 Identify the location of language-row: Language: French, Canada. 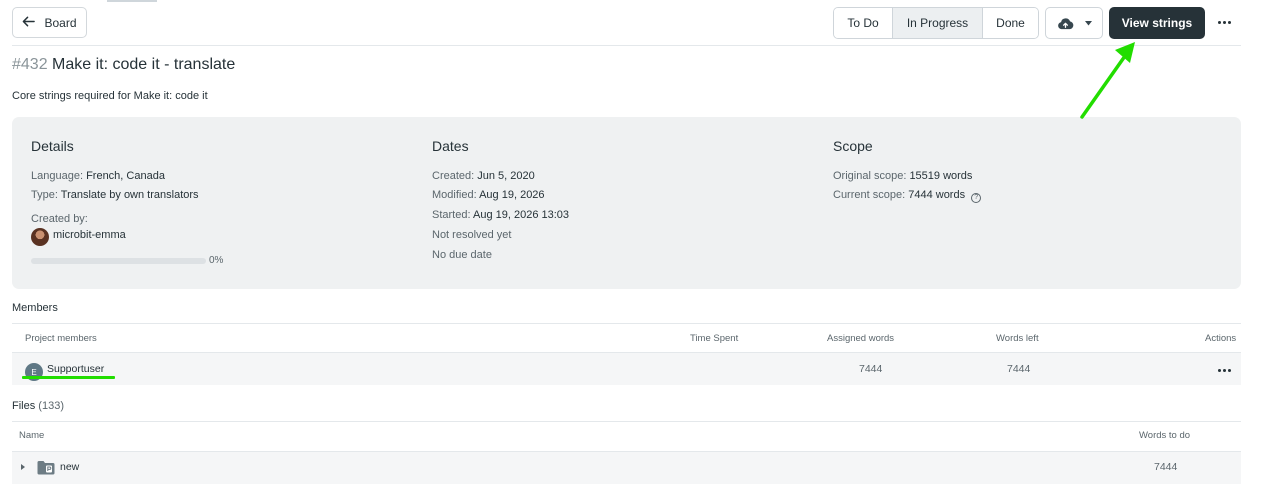
(98, 176).